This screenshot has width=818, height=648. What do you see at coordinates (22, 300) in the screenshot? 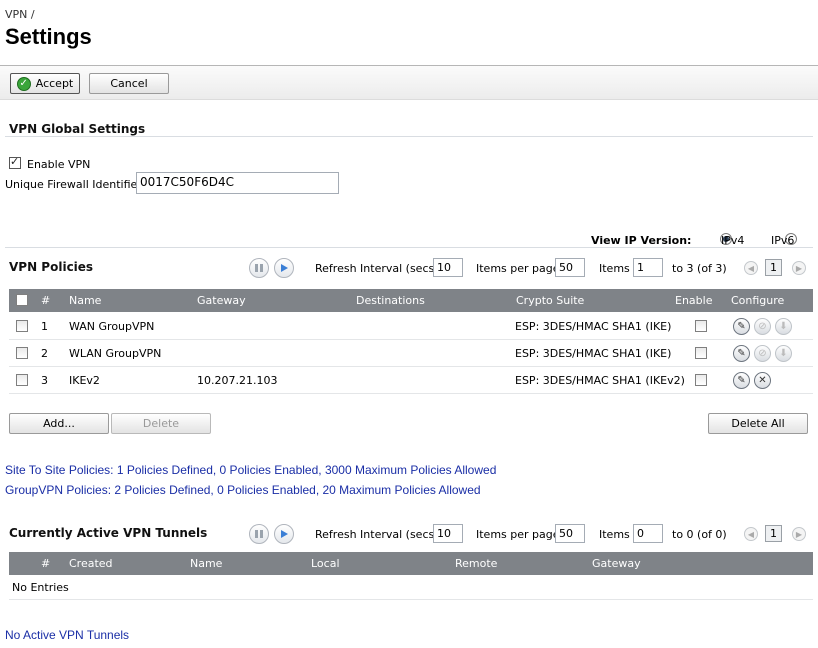
I see `select-all-checkbox` at bounding box center [22, 300].